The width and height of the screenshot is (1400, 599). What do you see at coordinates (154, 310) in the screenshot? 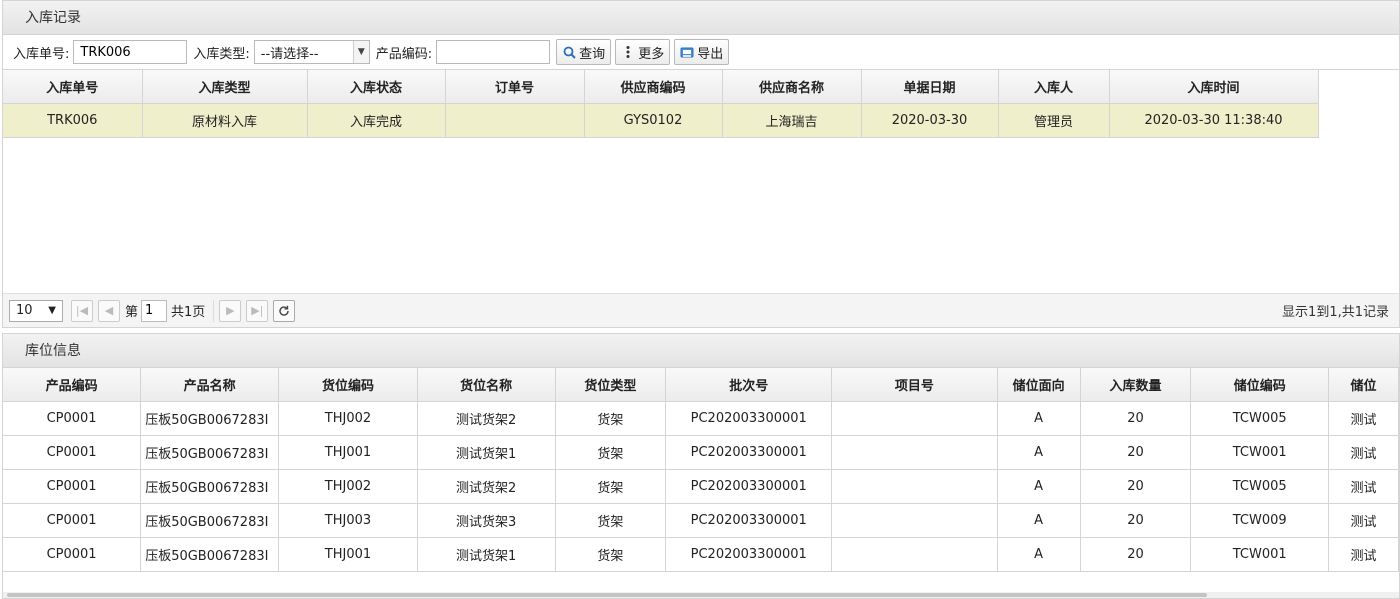
I see `page-number-input` at bounding box center [154, 310].